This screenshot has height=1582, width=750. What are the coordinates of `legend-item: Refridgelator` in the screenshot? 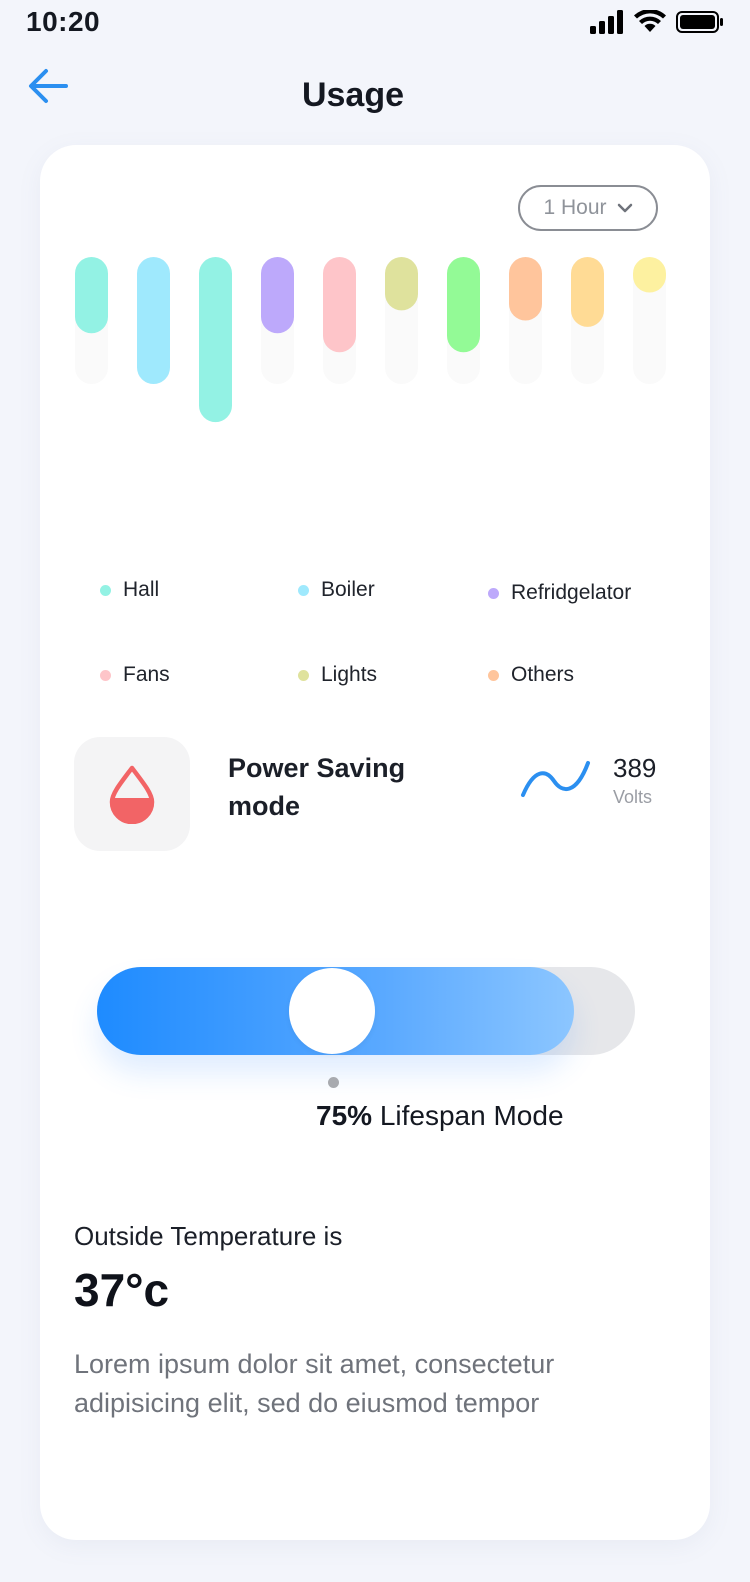 It's located at (559, 593).